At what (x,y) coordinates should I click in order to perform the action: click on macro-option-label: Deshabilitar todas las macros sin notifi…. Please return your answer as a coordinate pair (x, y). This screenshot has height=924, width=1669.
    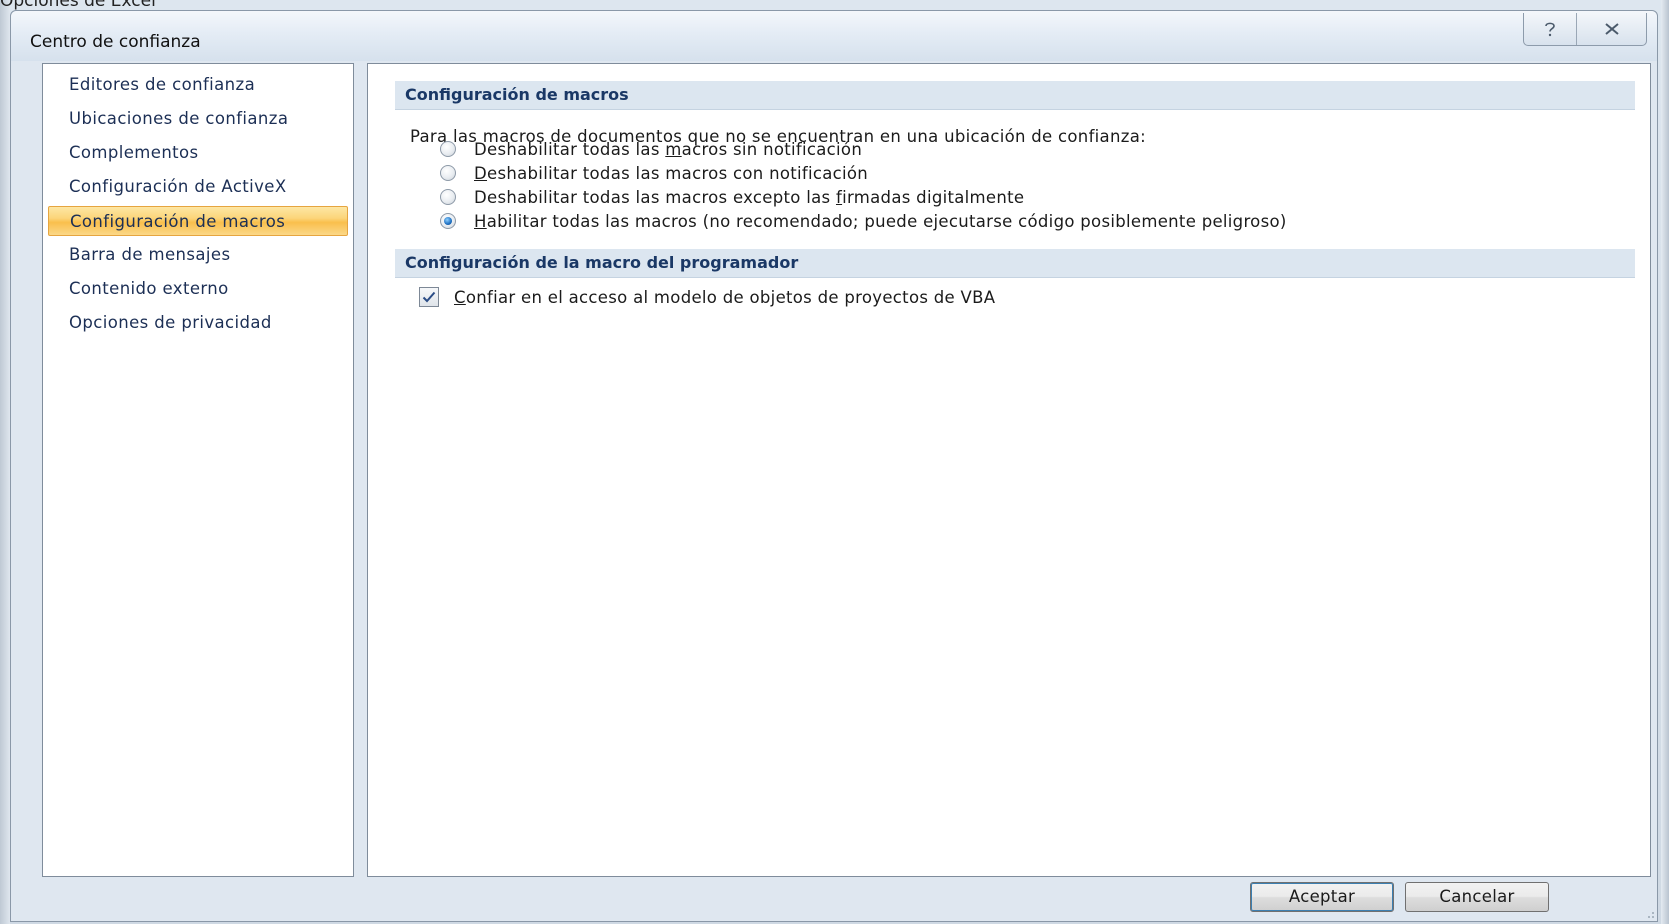
    Looking at the image, I should click on (668, 149).